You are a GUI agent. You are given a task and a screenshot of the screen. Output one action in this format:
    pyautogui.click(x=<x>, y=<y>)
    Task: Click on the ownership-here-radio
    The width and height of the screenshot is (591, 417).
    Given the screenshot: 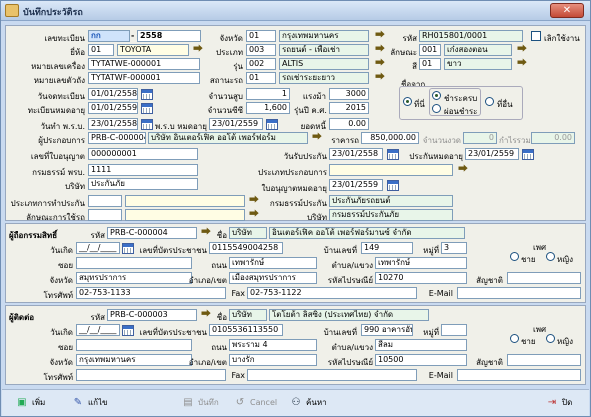 What is the action you would take?
    pyautogui.click(x=407, y=101)
    